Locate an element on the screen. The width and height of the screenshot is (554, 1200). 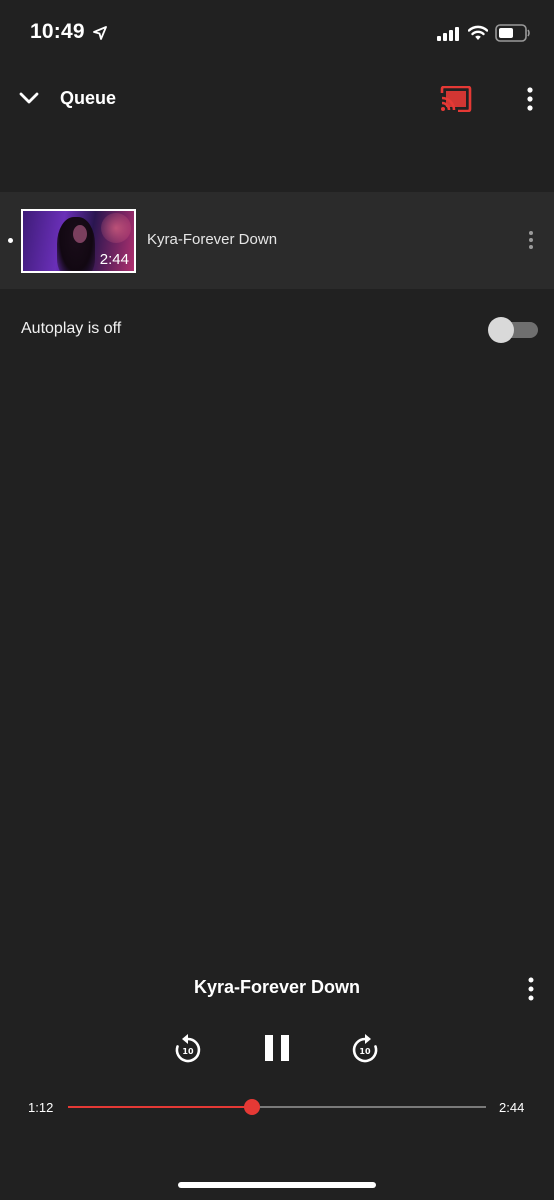
rewind-seconds-label: 10 is located at coordinates (188, 1051).